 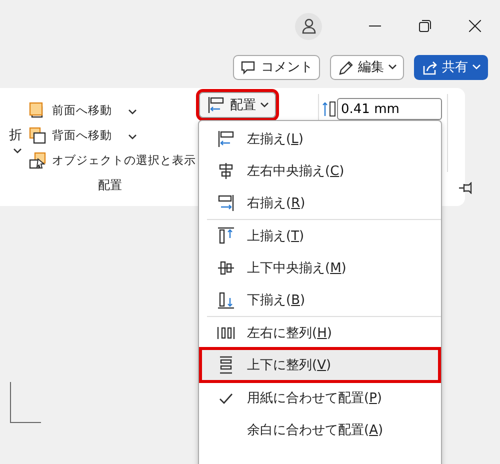 I want to click on check-icon, so click(x=226, y=398).